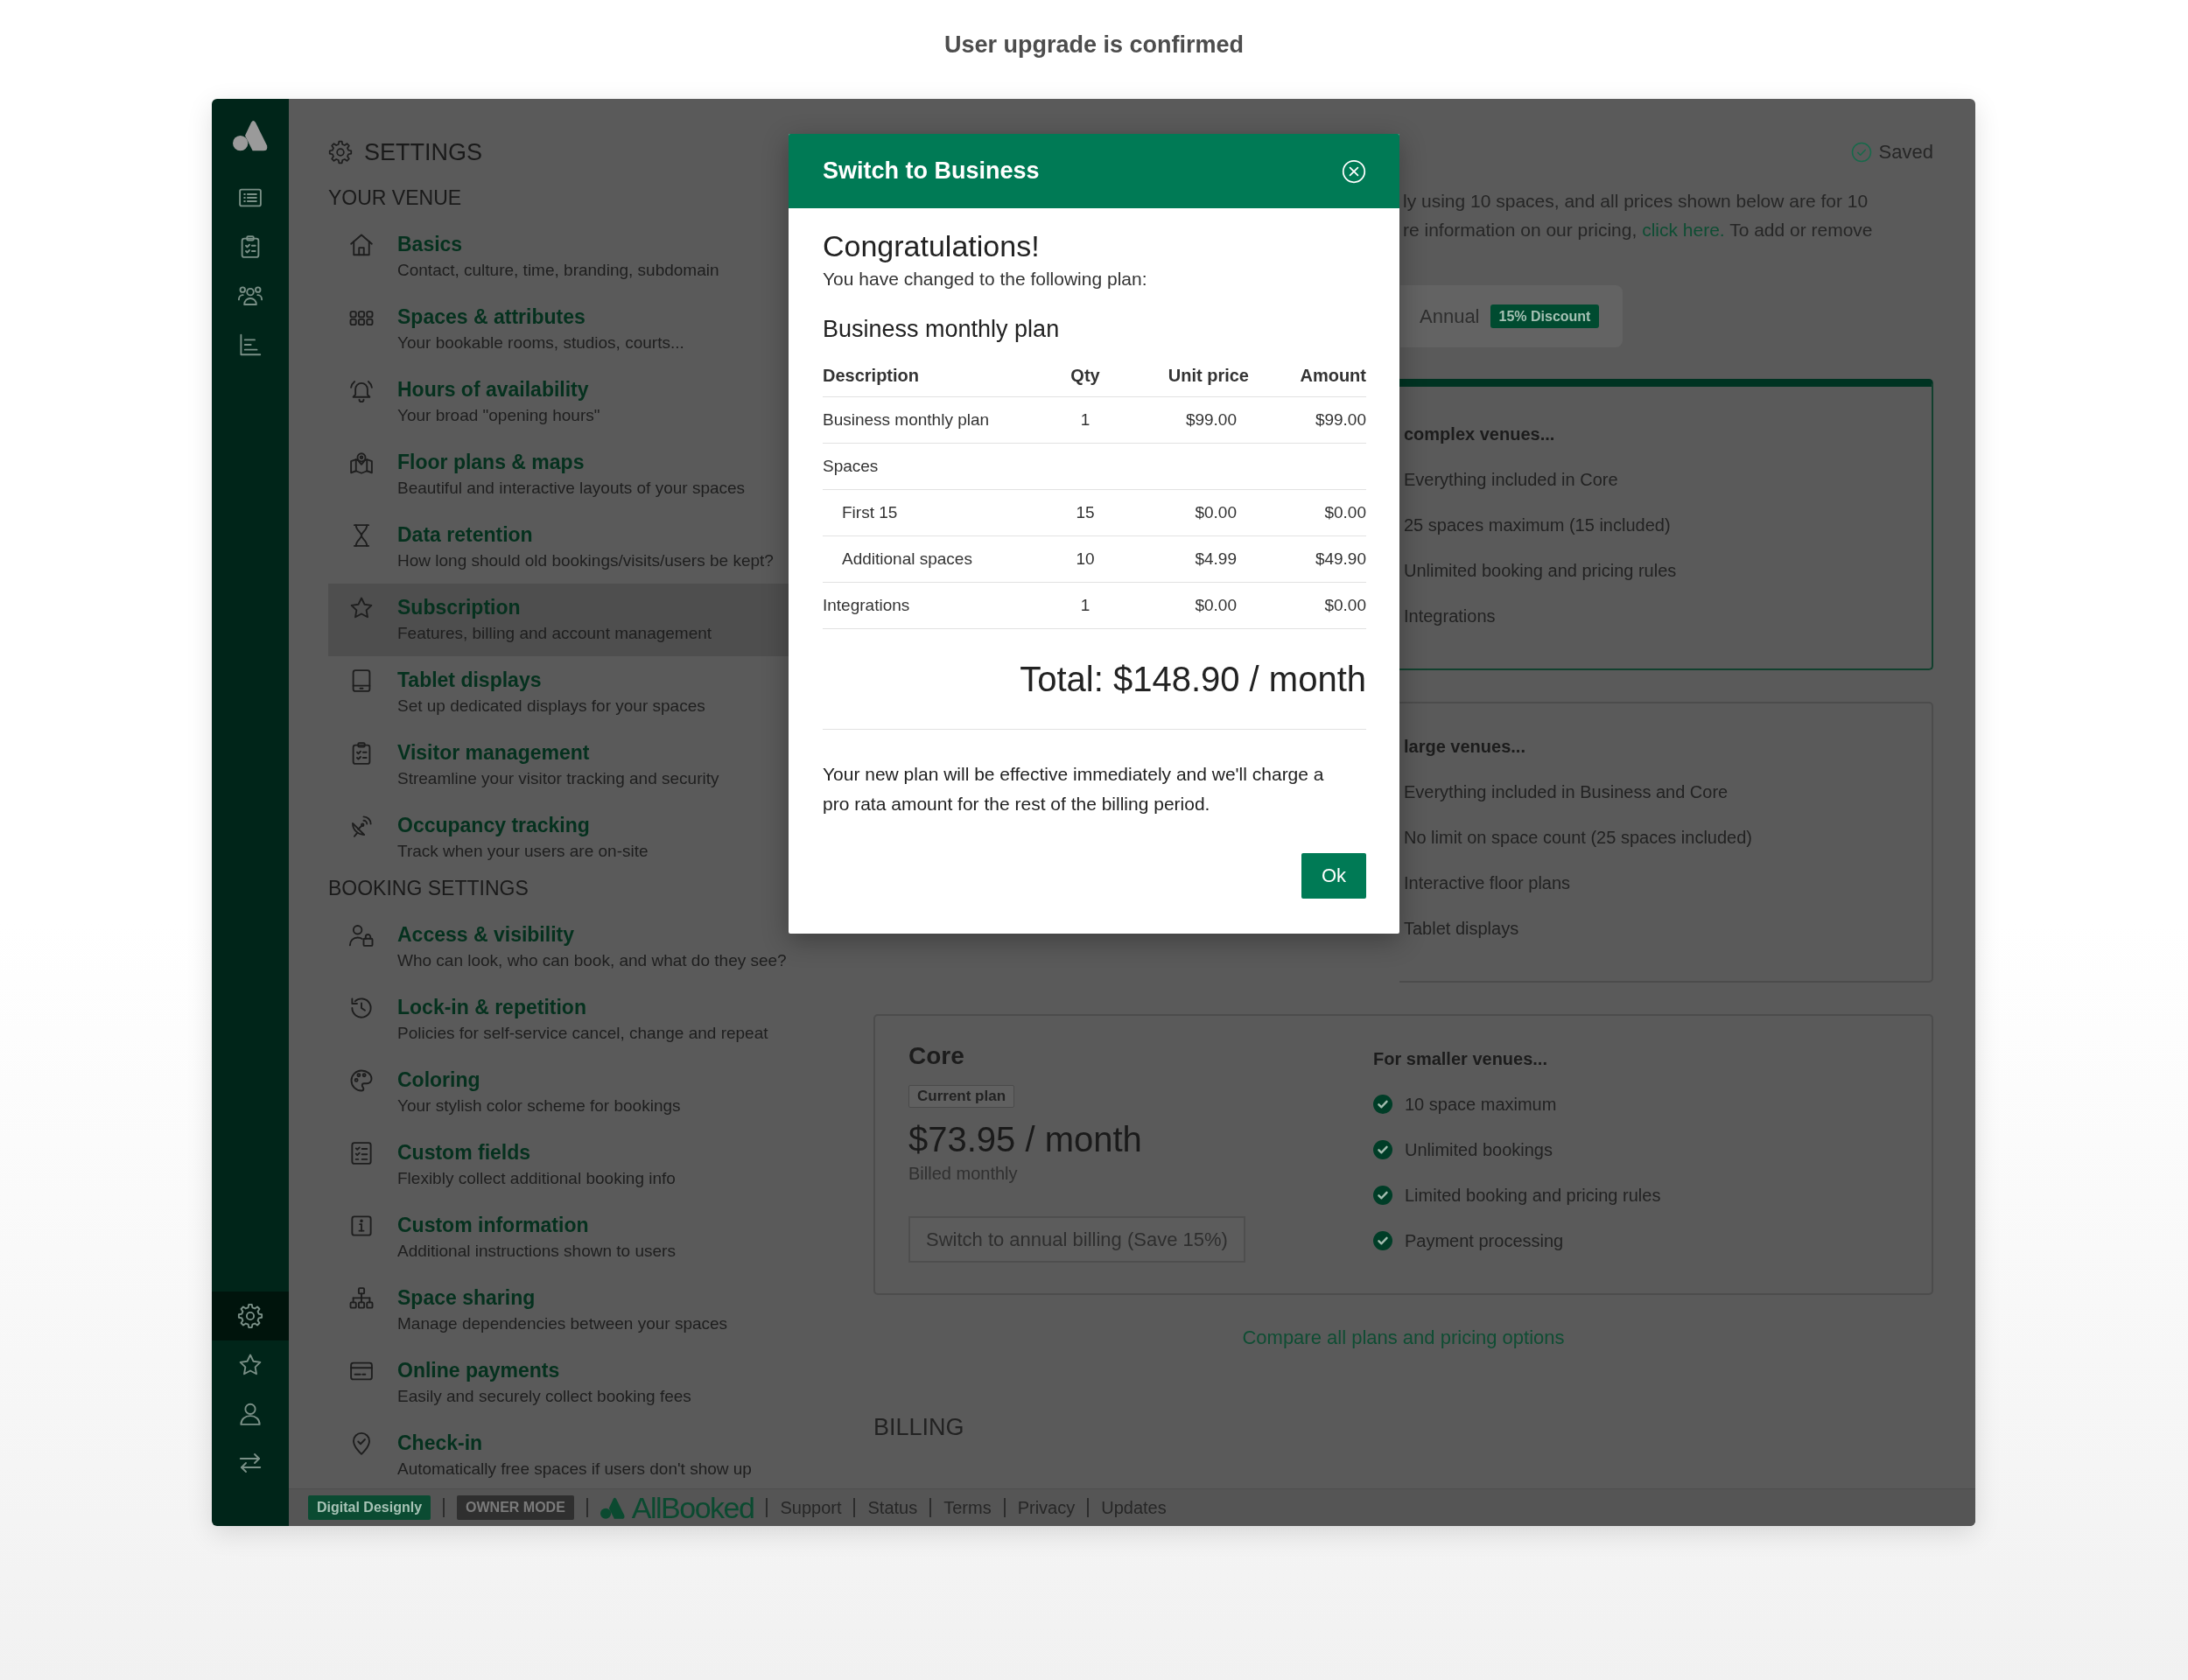  Describe the element at coordinates (612, 1507) in the screenshot. I see `logo-icon` at that location.